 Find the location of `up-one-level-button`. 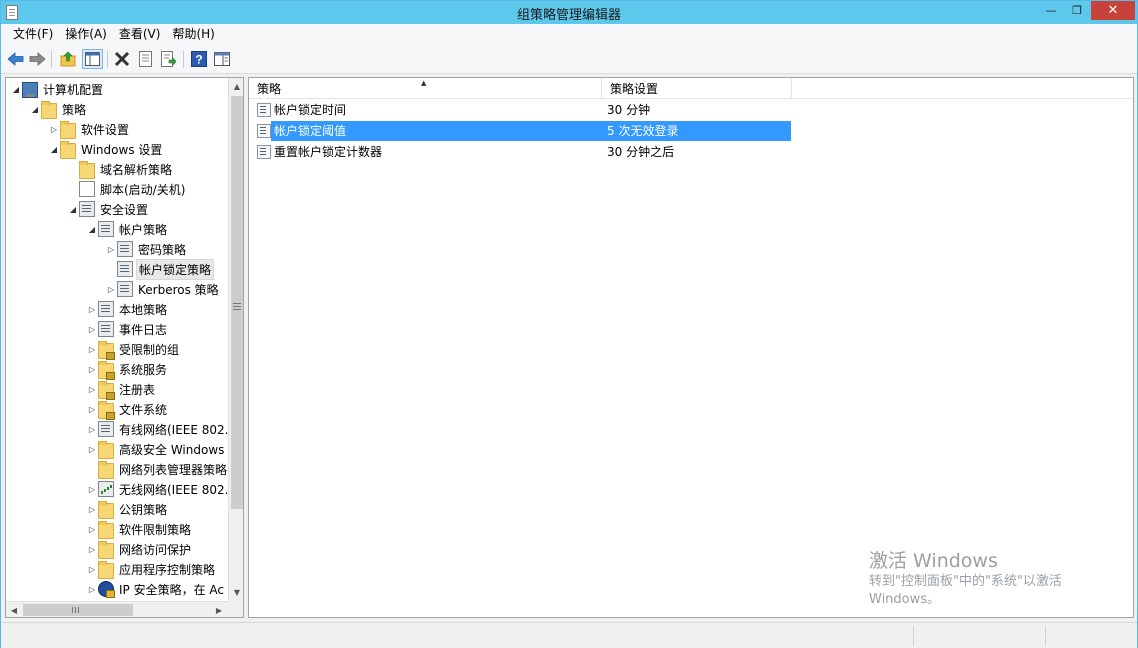

up-one-level-button is located at coordinates (68, 59).